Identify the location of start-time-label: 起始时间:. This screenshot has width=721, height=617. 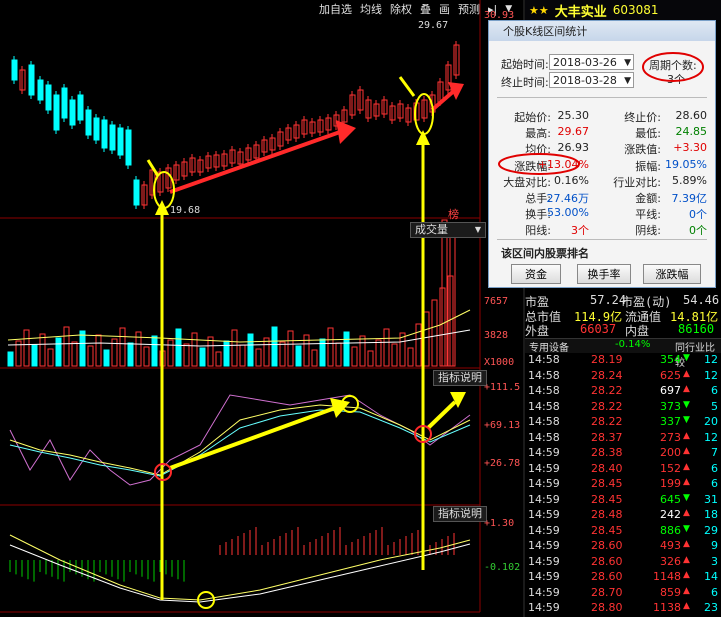
(525, 64).